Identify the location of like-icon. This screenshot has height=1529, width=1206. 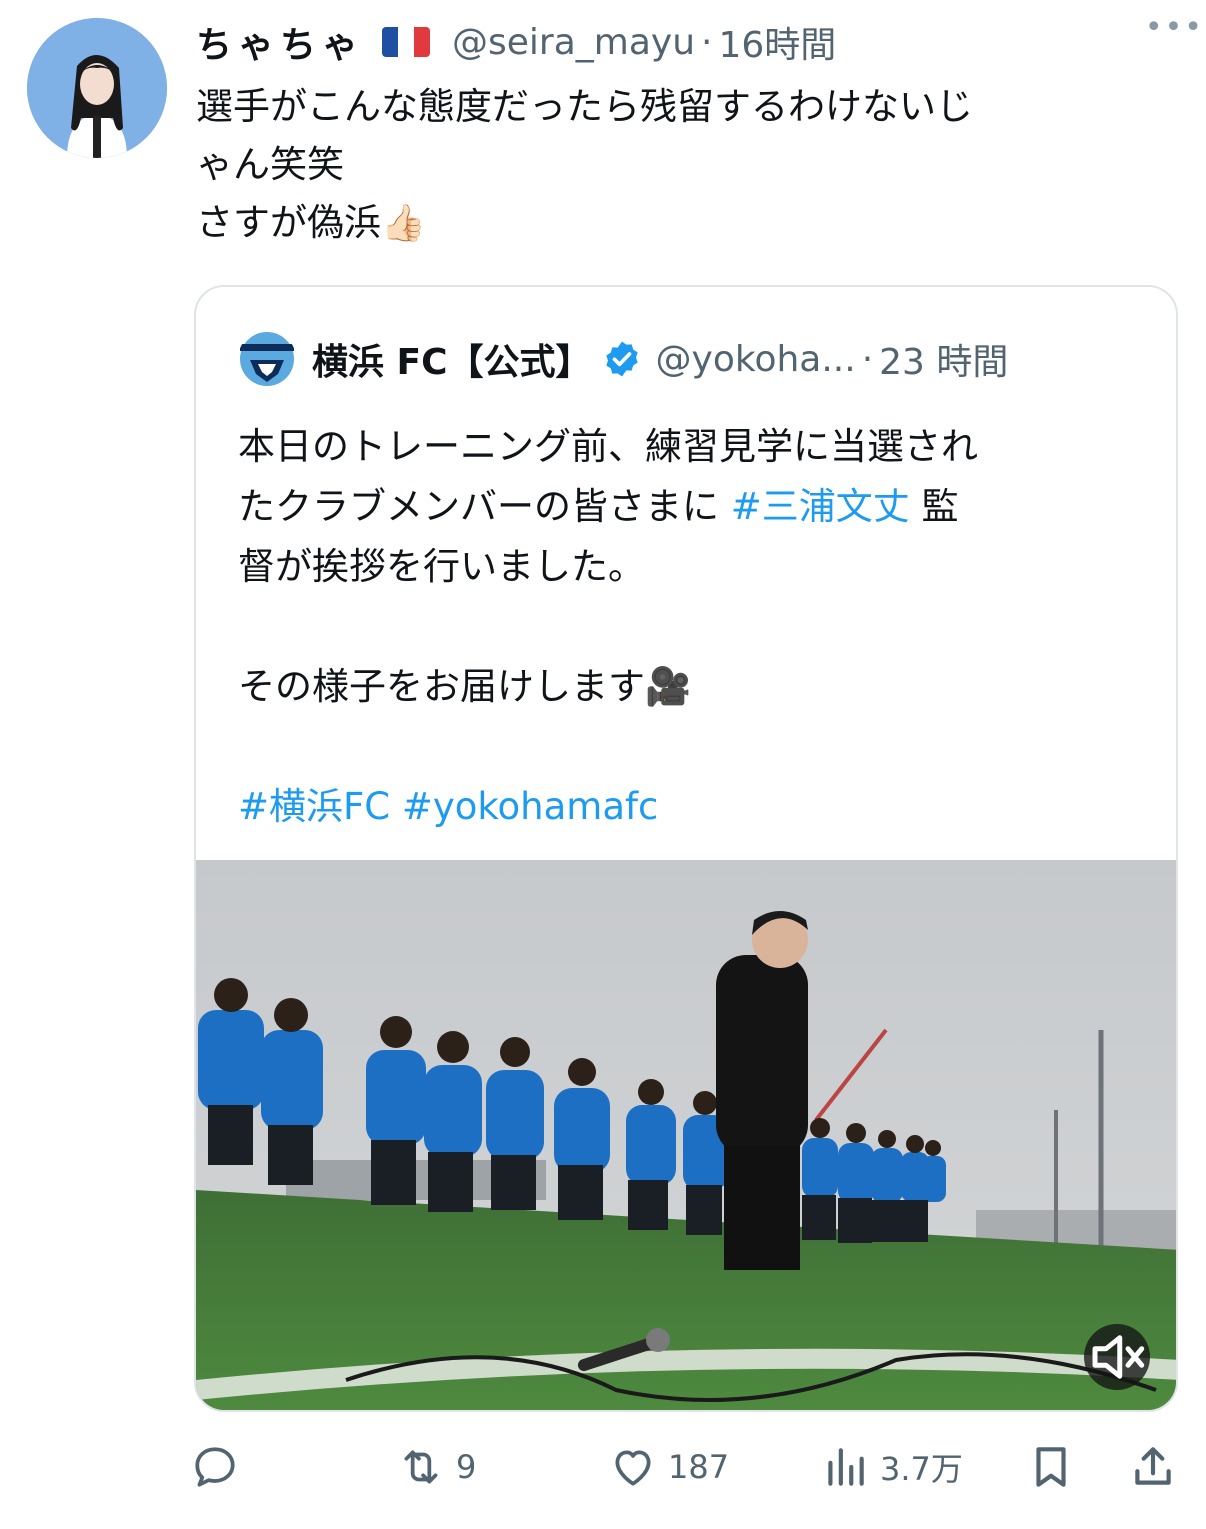
(633, 1468).